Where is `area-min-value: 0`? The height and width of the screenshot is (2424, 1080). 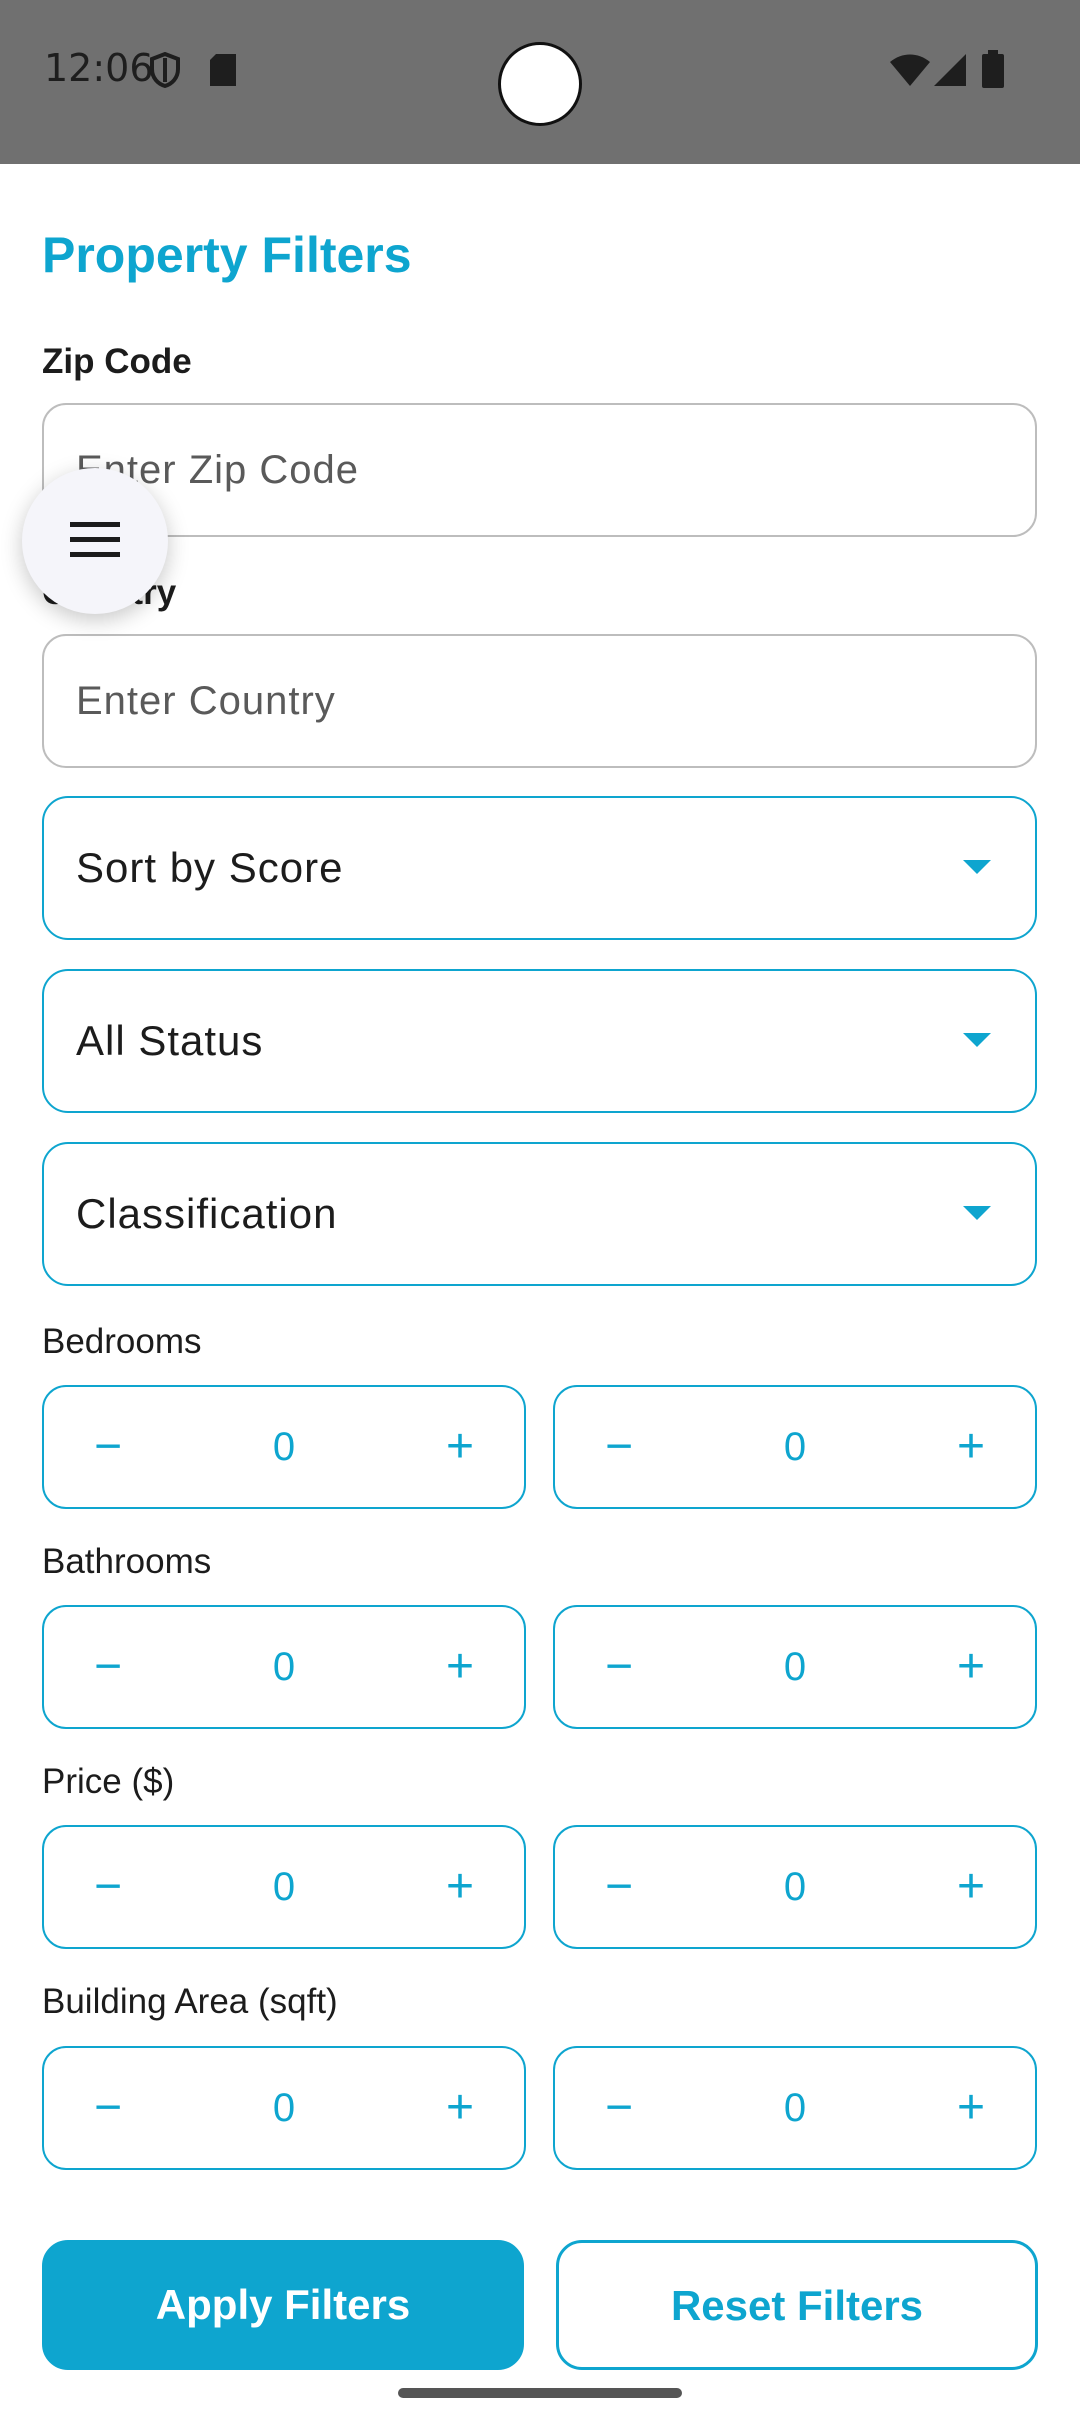
area-min-value: 0 is located at coordinates (284, 2108).